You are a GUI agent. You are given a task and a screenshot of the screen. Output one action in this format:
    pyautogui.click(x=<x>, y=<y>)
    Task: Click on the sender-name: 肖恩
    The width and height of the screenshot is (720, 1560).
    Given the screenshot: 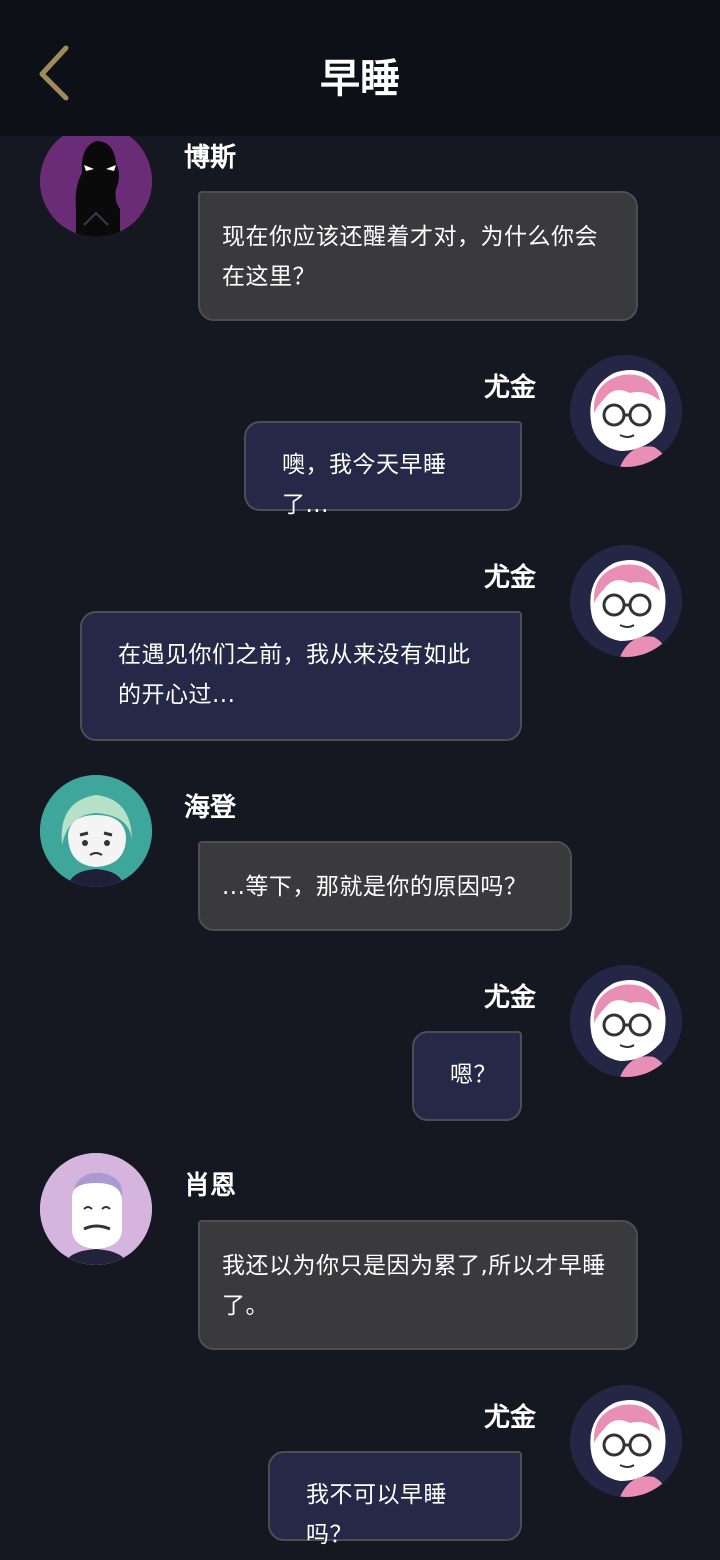 What is the action you would take?
    pyautogui.click(x=210, y=1186)
    